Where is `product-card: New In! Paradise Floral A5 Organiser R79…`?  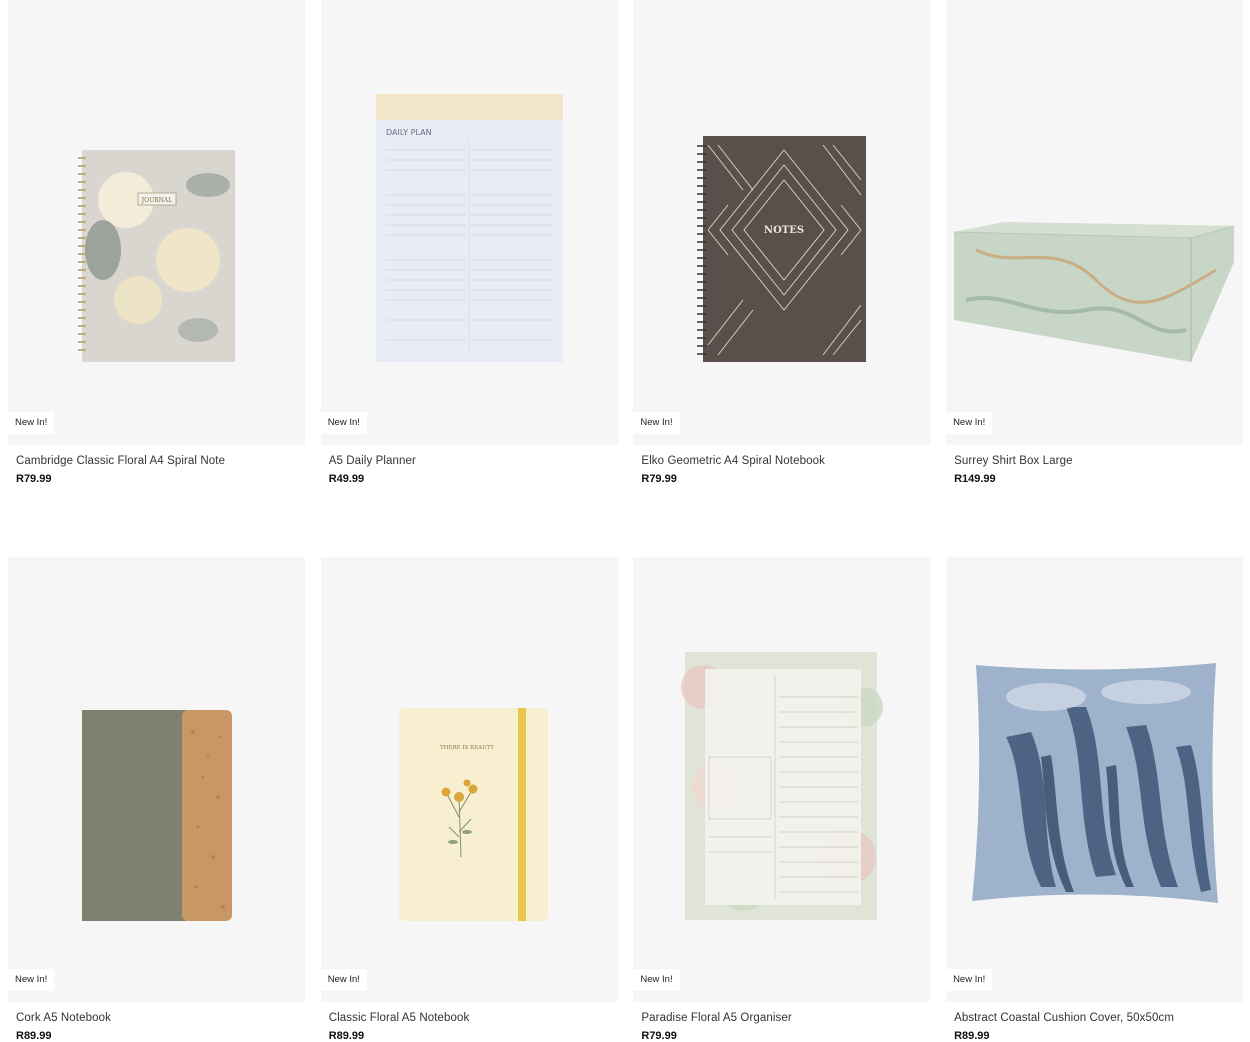 product-card: New In! Paradise Floral A5 Organiser R79… is located at coordinates (782, 799).